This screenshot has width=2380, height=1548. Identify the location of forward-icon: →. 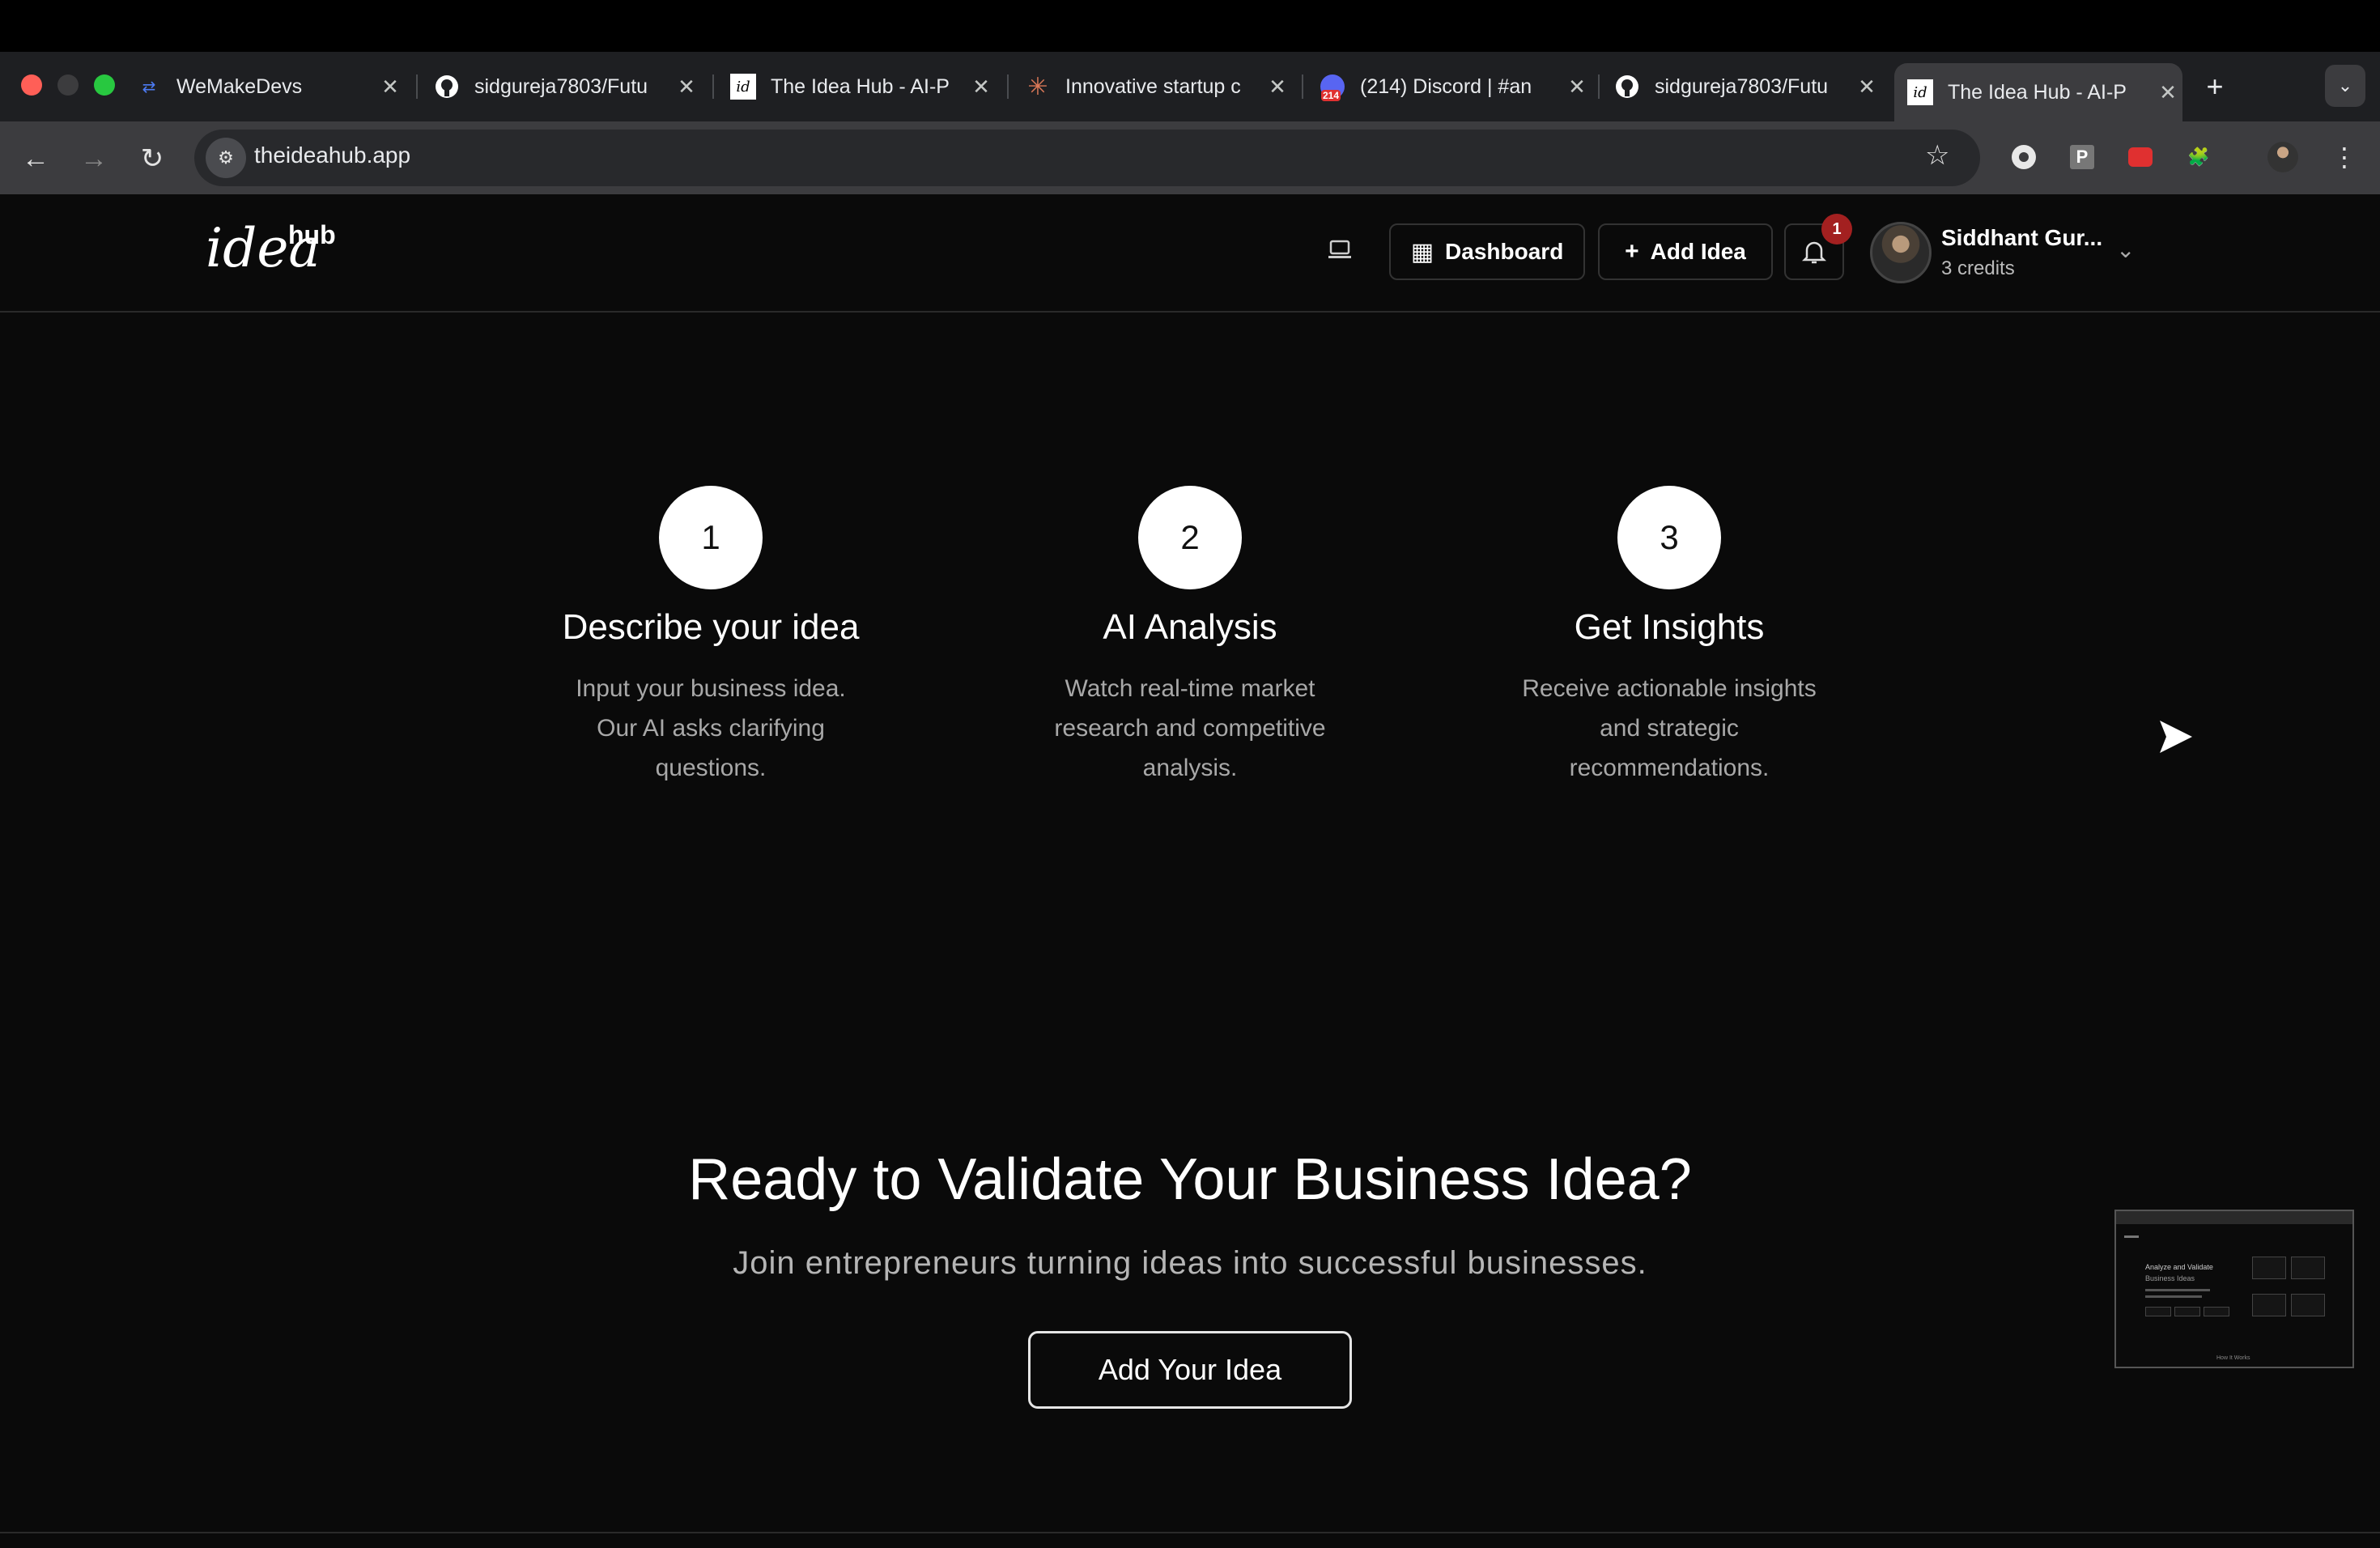
(94, 158).